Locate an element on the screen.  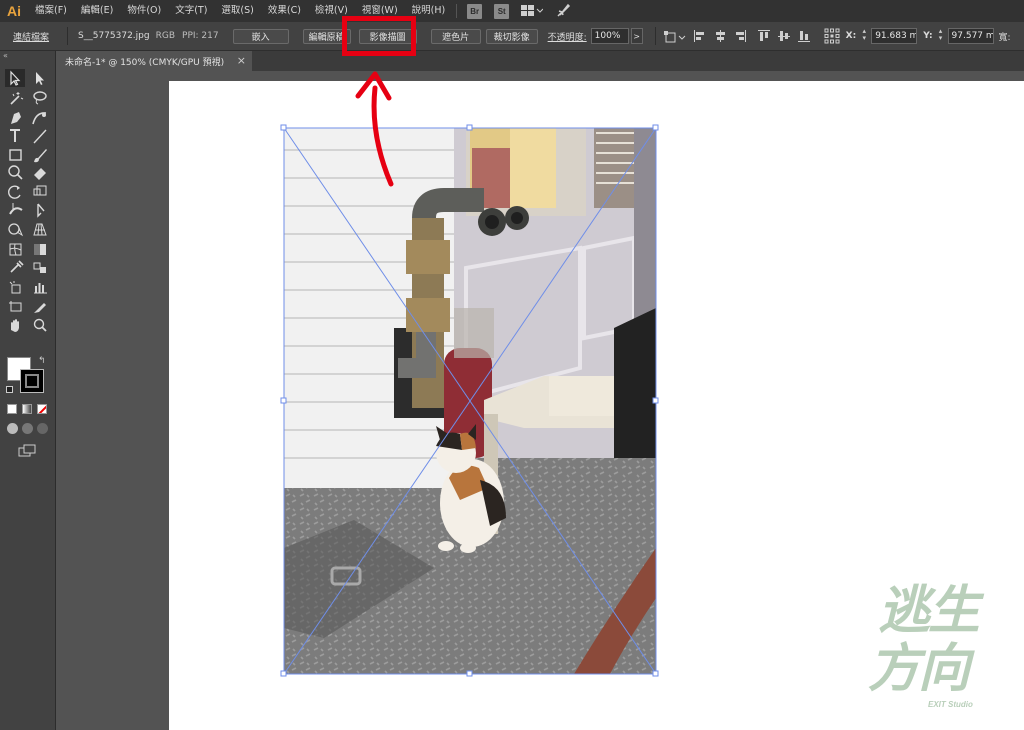
document-tab-bar: 未命名-1* @ 150% (CMYK/GPU 預視) × is located at coordinates (540, 61).